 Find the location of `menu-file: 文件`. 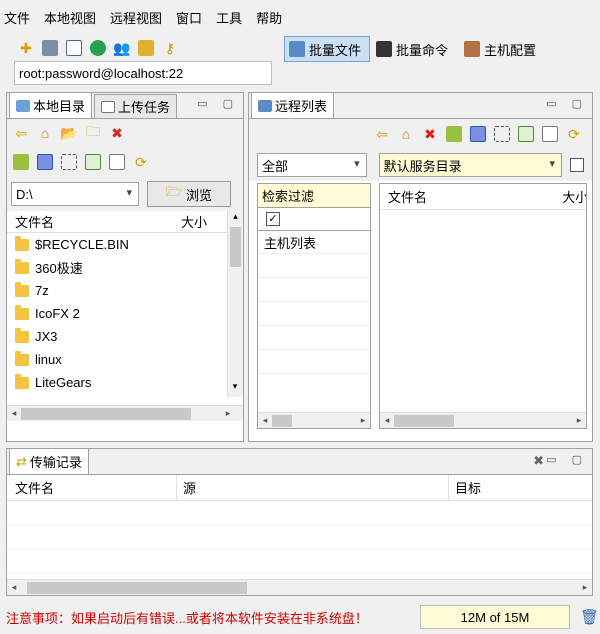

menu-file: 文件 is located at coordinates (17, 17).